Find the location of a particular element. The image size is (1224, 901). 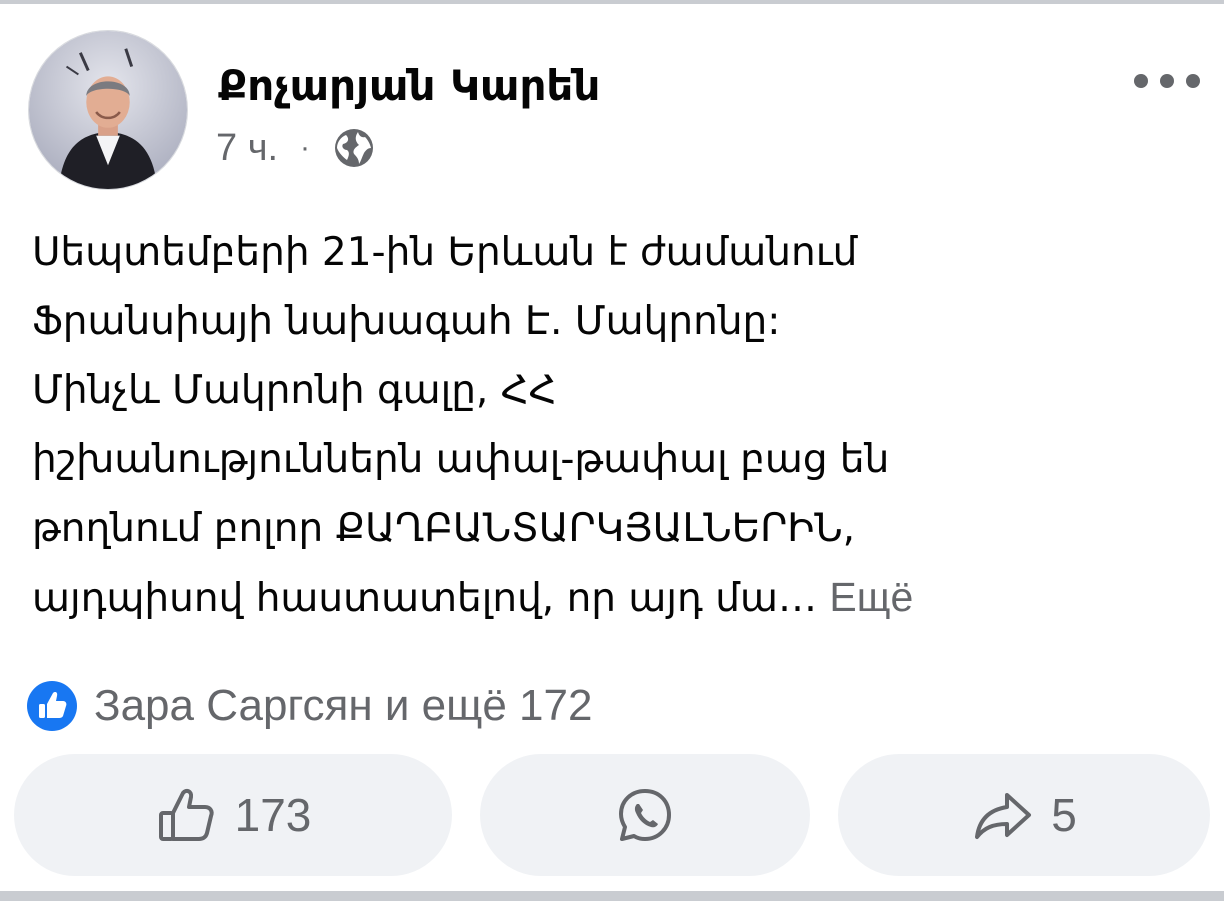

share-button: 5 is located at coordinates (1024, 815).